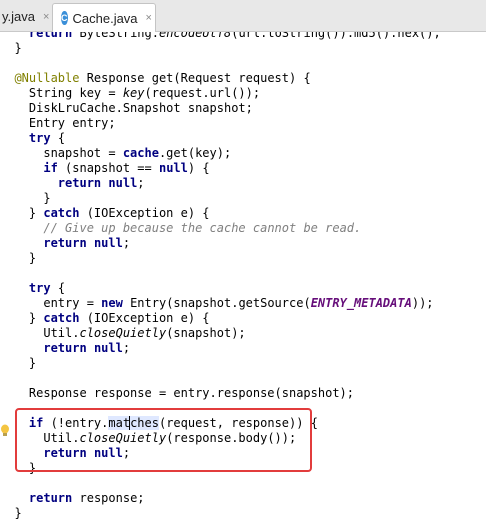 Image resolution: width=486 pixels, height=531 pixels. What do you see at coordinates (130, 93) in the screenshot?
I see `code-line: String key = key(request.url());` at bounding box center [130, 93].